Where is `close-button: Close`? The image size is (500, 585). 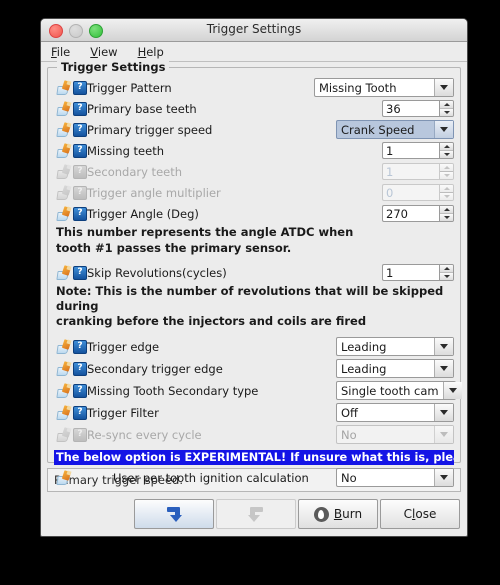 close-button: Close is located at coordinates (420, 514).